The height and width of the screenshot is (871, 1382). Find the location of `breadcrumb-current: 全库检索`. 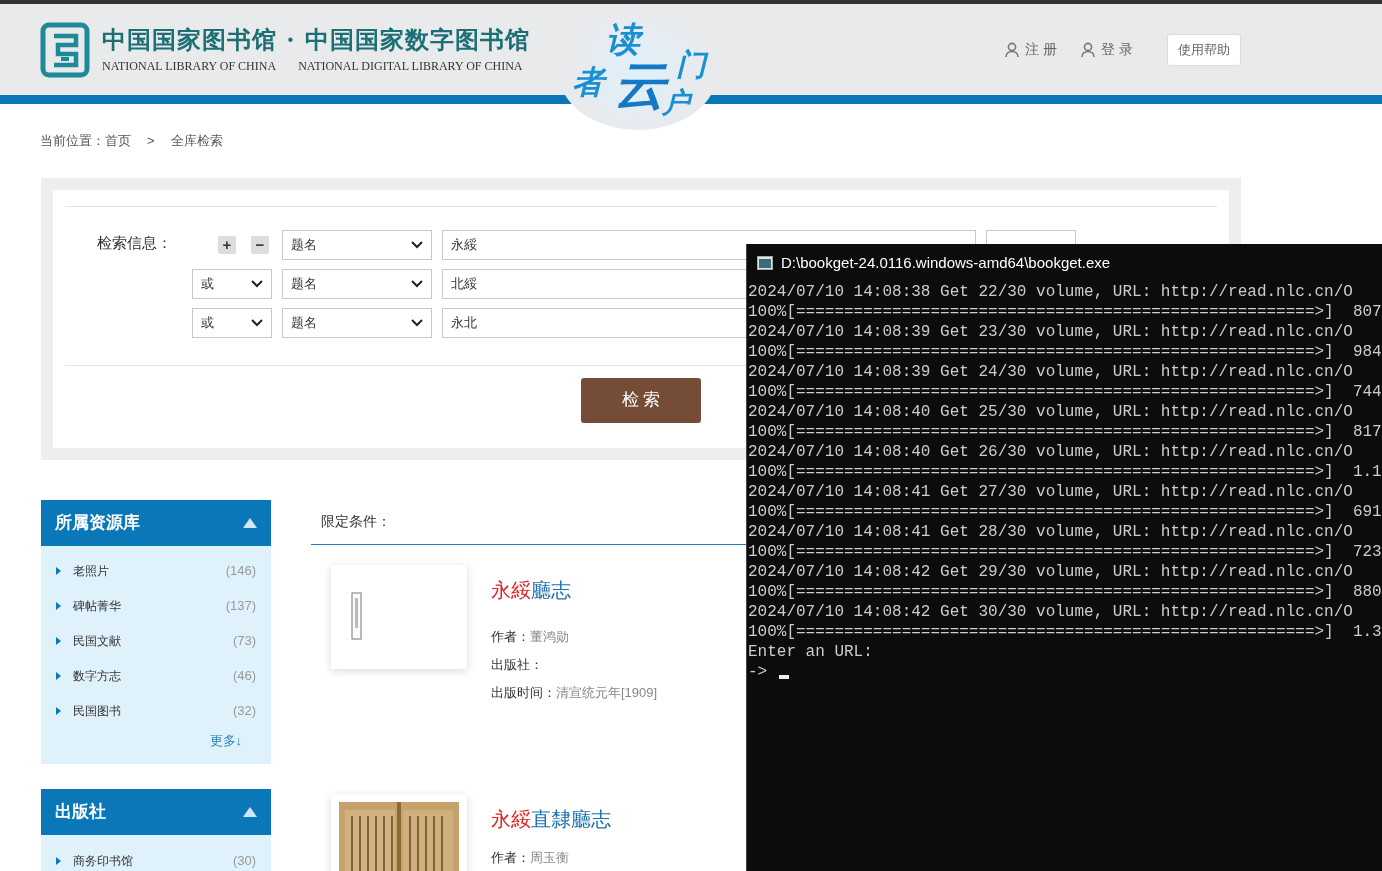

breadcrumb-current: 全库检索 is located at coordinates (196, 141).